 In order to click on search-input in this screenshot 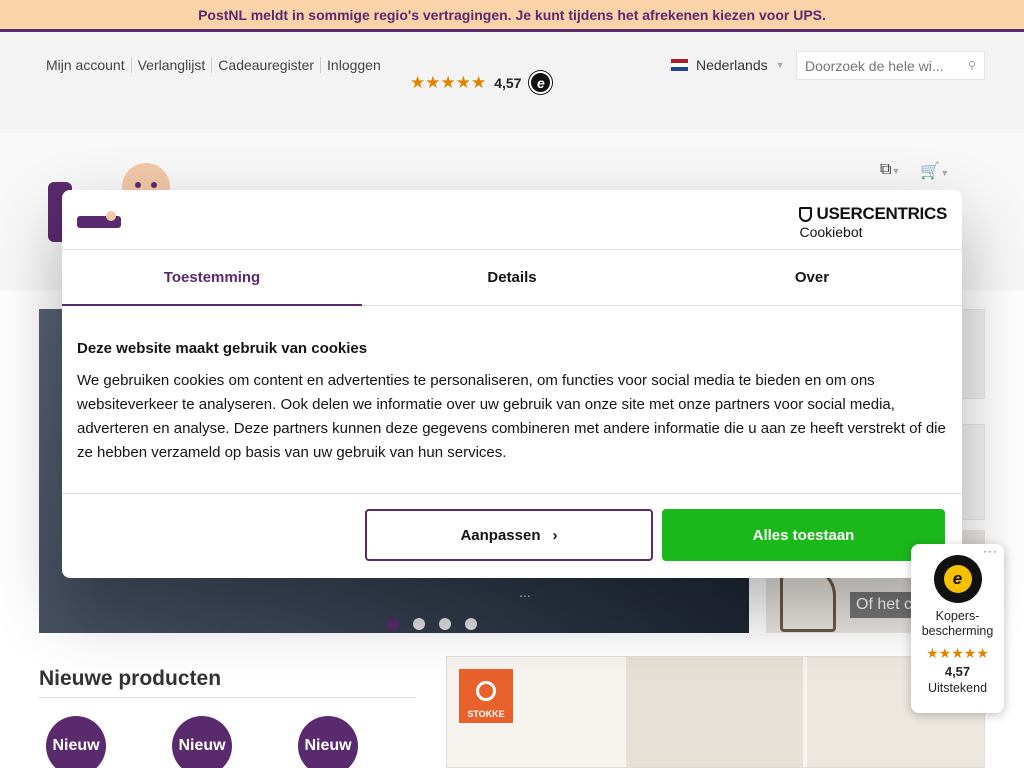, I will do `click(880, 65)`.